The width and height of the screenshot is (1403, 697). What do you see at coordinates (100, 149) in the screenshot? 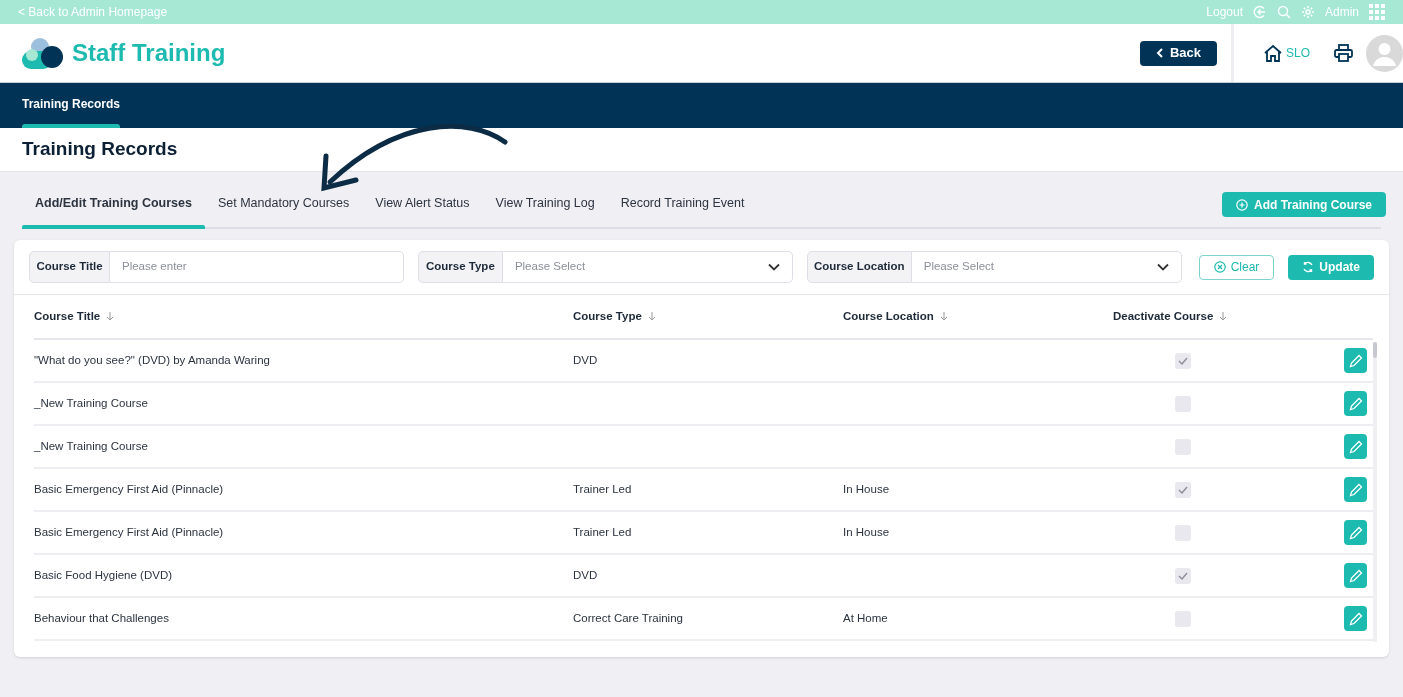
I see `page-title: Training Records` at bounding box center [100, 149].